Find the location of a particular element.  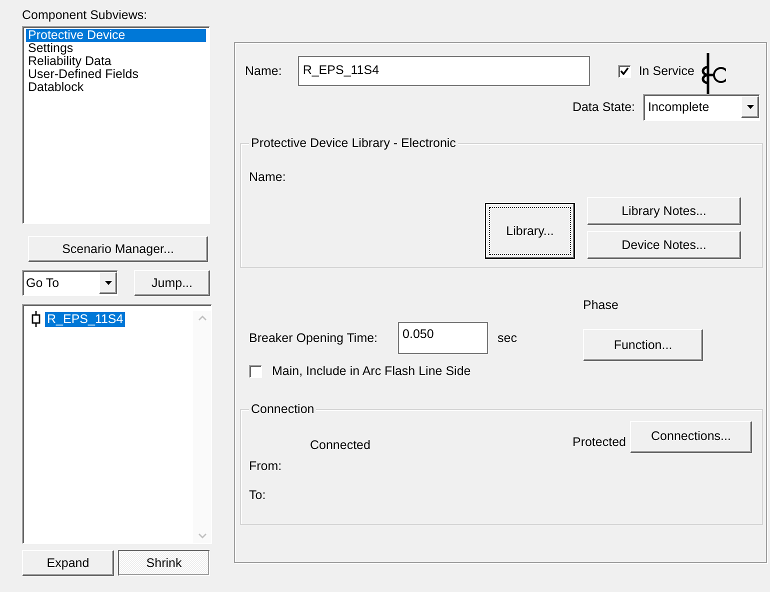

list-item: Protective Device is located at coordinates (116, 35).